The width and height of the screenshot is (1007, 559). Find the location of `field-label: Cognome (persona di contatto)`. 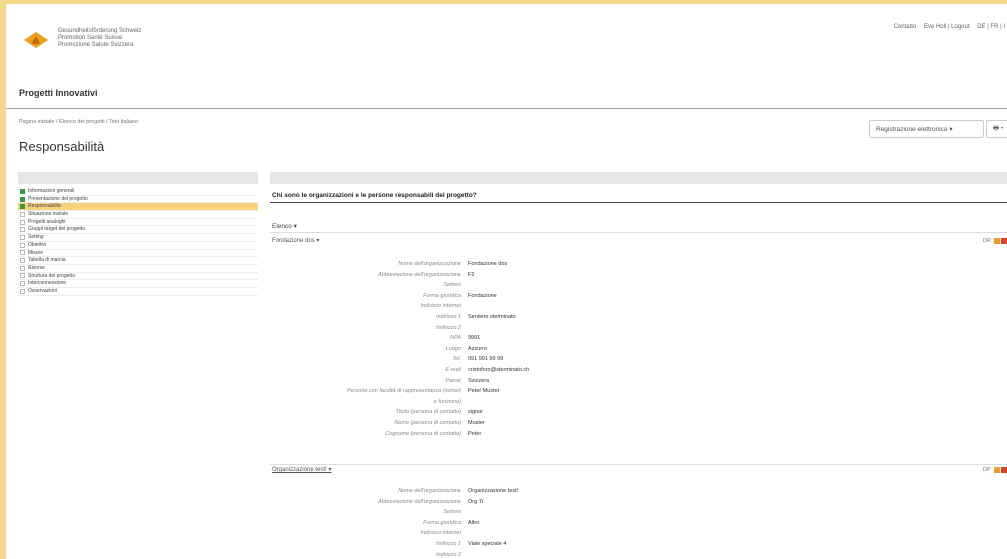

field-label: Cognome (persona di contatto) is located at coordinates (423, 433).